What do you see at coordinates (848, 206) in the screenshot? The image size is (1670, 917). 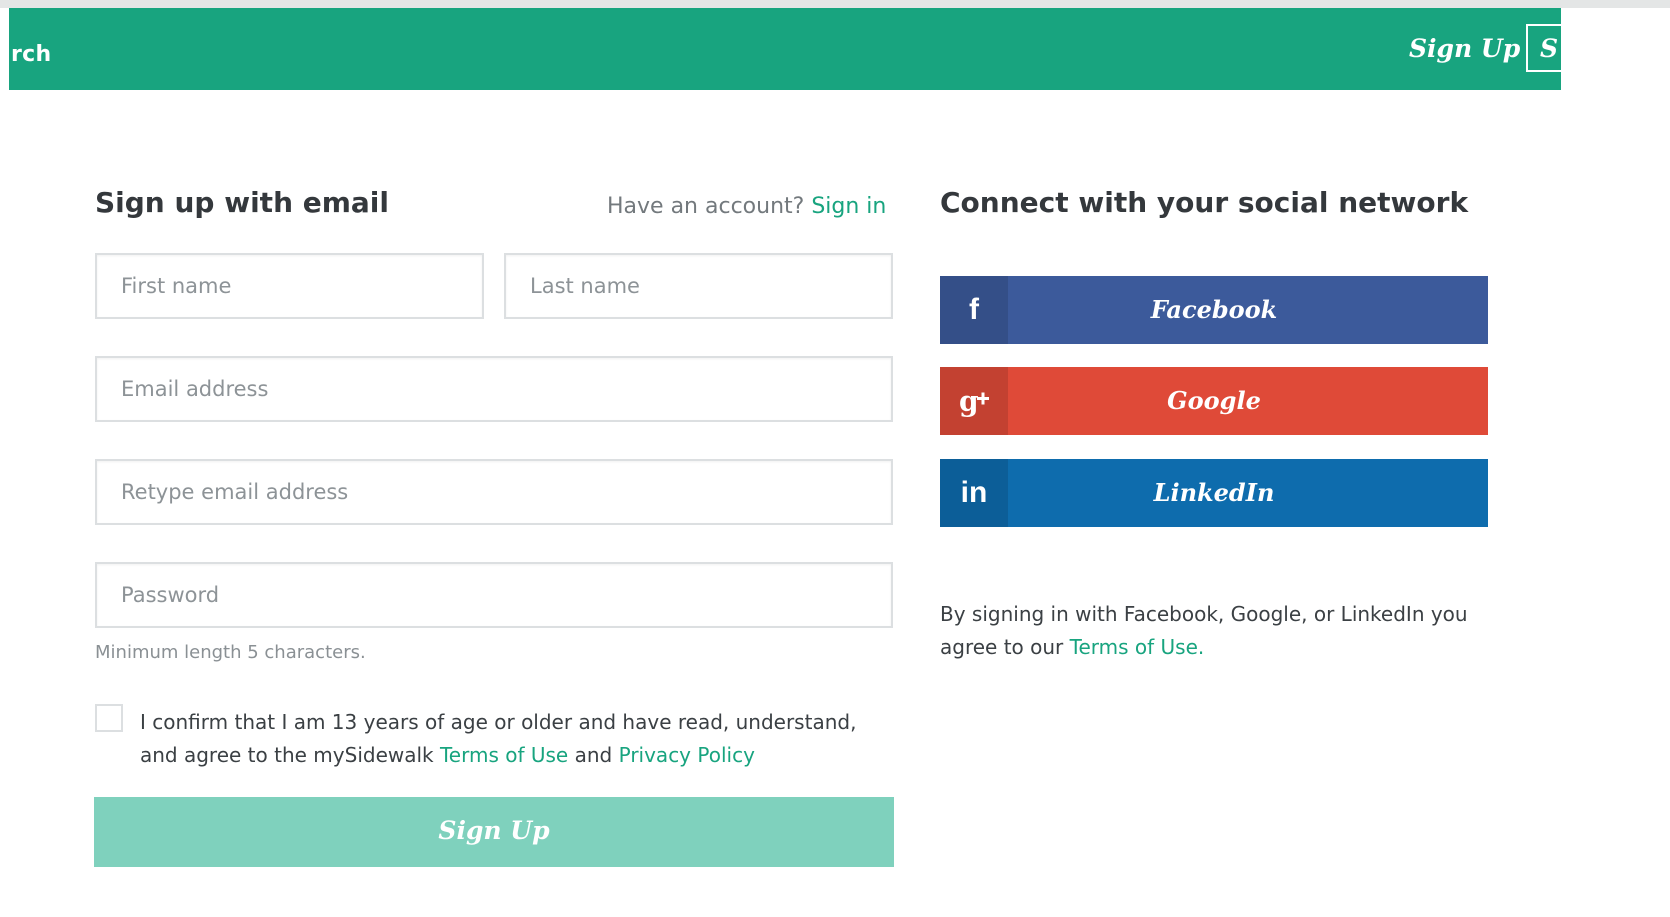 I see `signin-link: Sign in` at bounding box center [848, 206].